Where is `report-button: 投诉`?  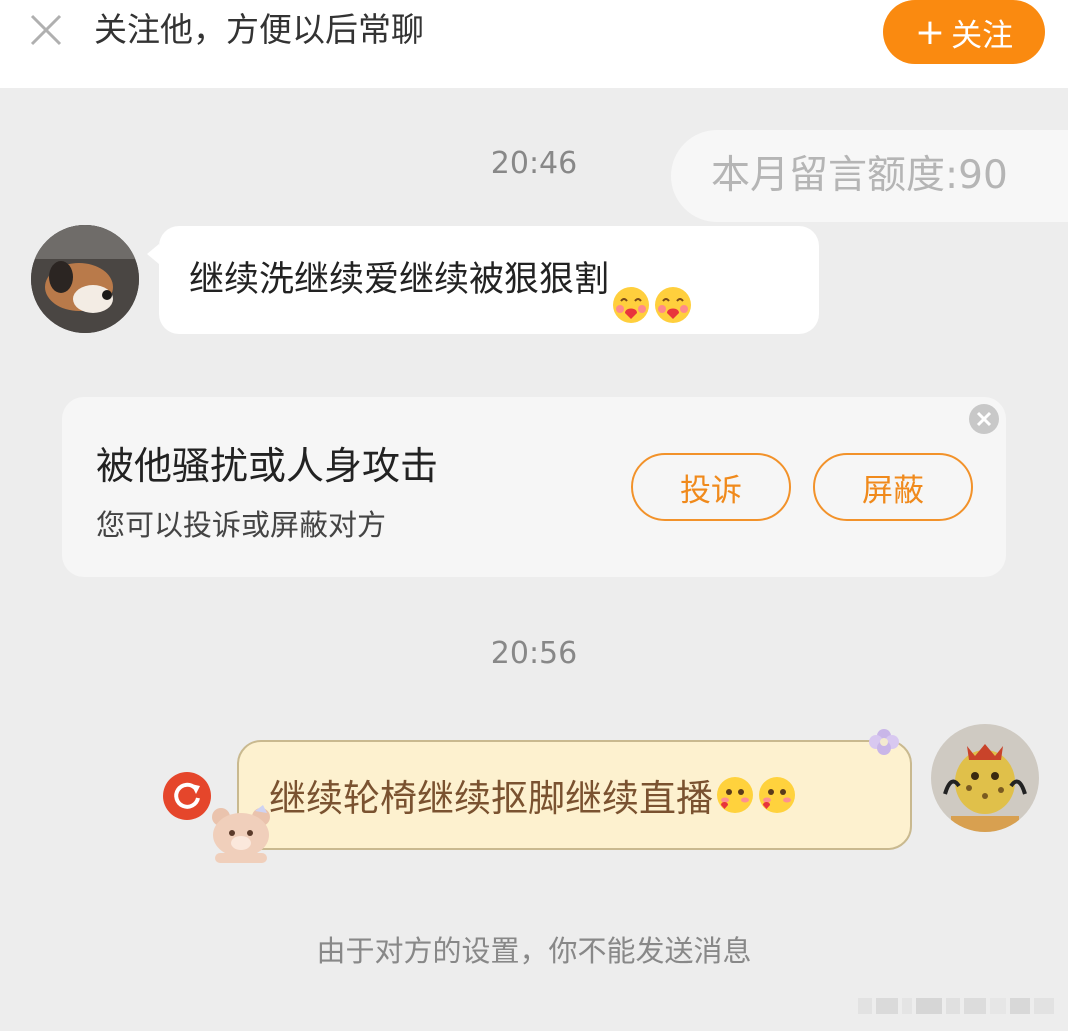 report-button: 投诉 is located at coordinates (711, 487).